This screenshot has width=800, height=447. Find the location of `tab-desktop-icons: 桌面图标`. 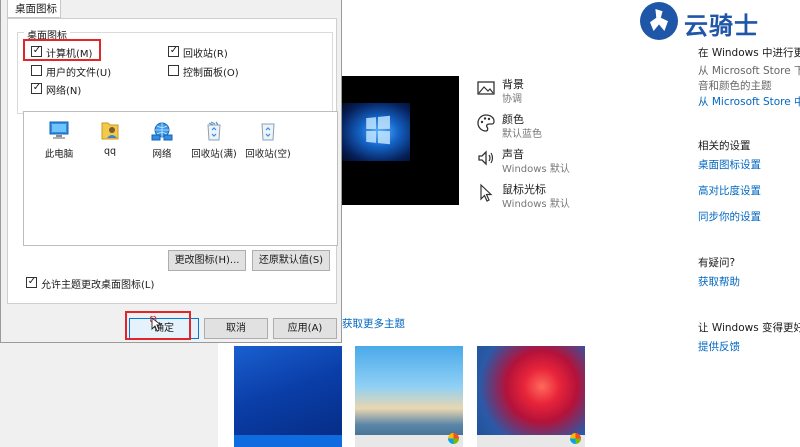

tab-desktop-icons: 桌面图标 is located at coordinates (34, 9).